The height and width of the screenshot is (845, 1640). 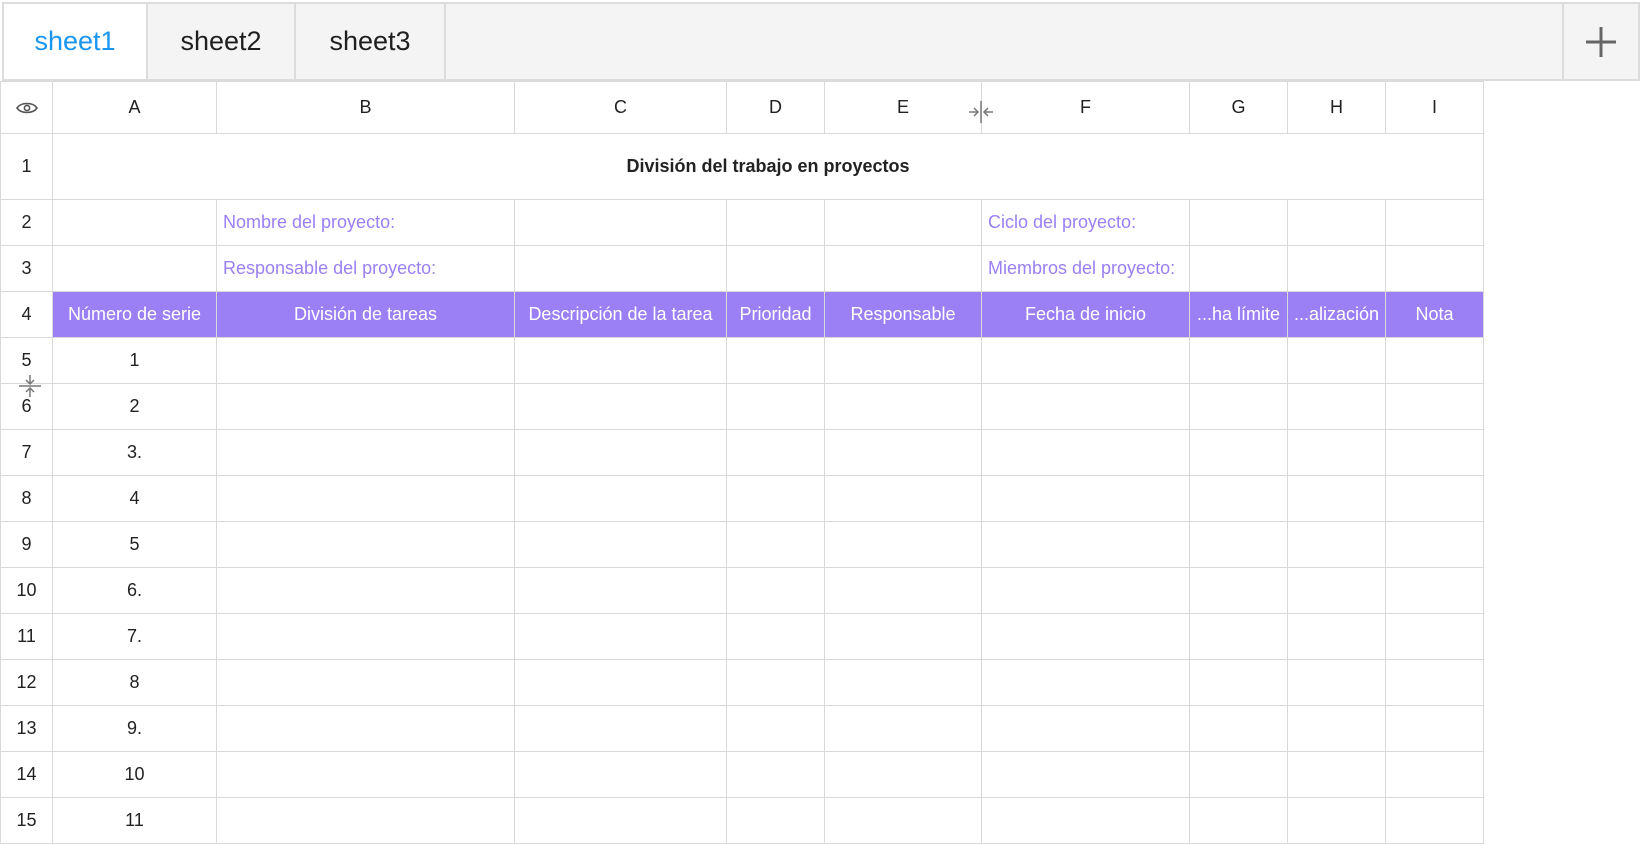 What do you see at coordinates (1600, 41) in the screenshot?
I see `add-sheet-button` at bounding box center [1600, 41].